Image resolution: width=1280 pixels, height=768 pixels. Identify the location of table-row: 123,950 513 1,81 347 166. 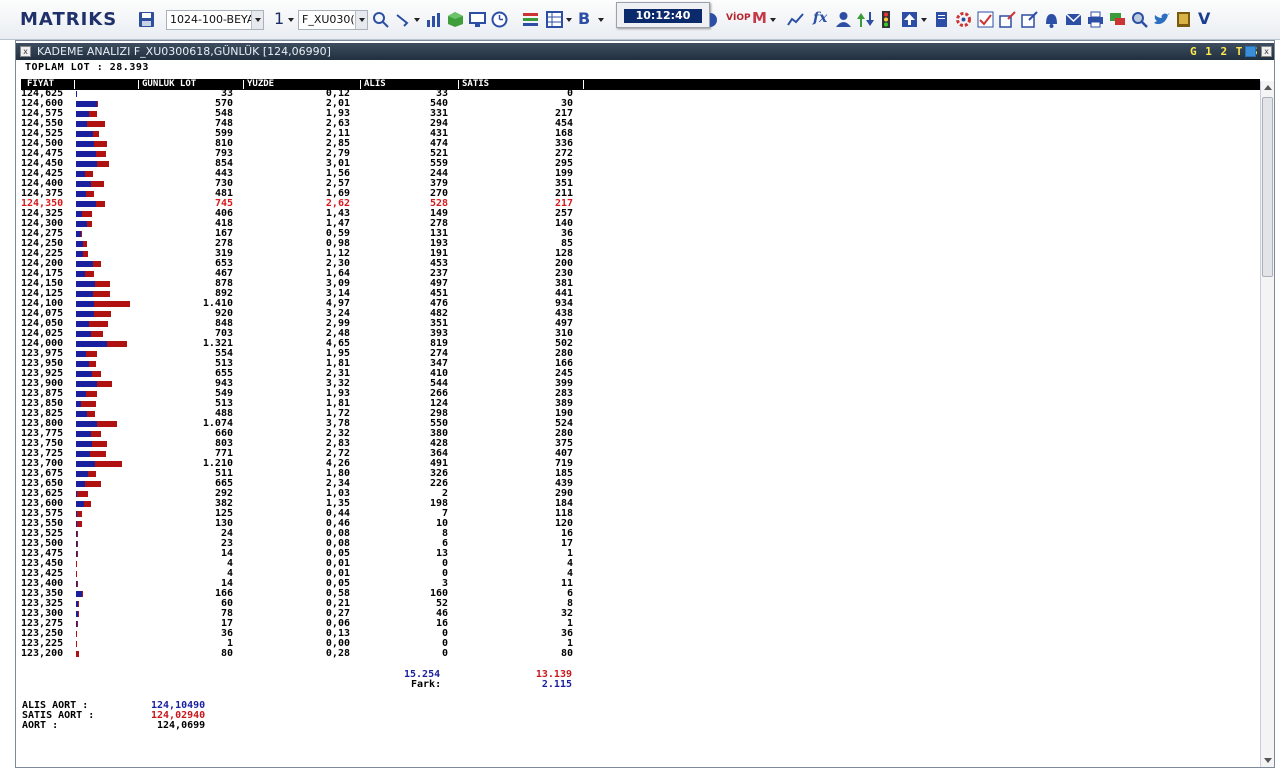
(316, 364).